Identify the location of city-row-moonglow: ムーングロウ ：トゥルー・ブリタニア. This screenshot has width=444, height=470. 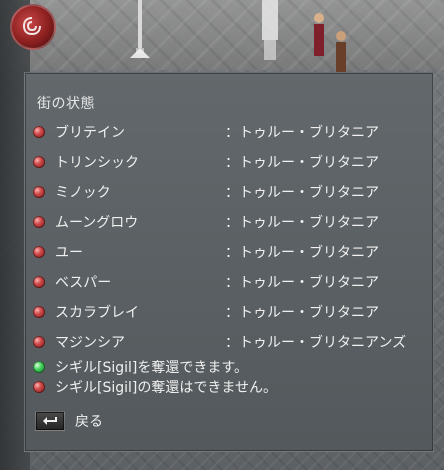
(229, 222).